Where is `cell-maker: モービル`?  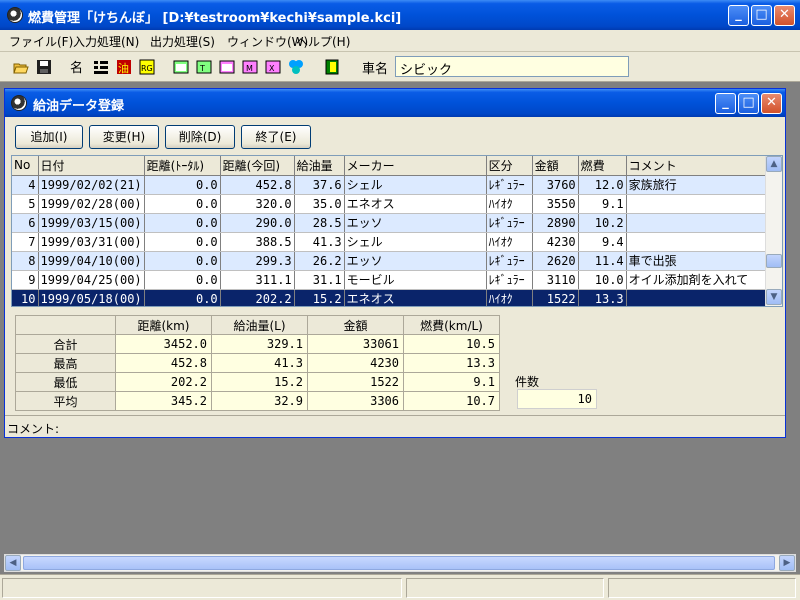
cell-maker: モービル is located at coordinates (415, 280).